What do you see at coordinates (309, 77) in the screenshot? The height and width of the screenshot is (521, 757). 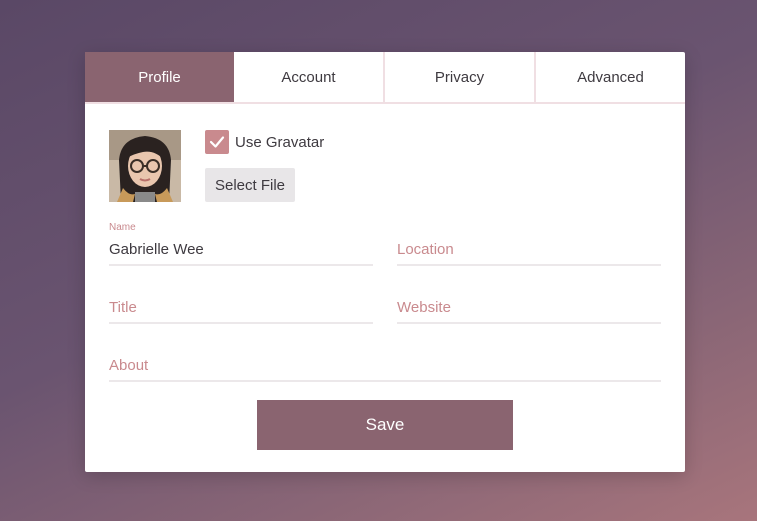 I see `tab-account: Account` at bounding box center [309, 77].